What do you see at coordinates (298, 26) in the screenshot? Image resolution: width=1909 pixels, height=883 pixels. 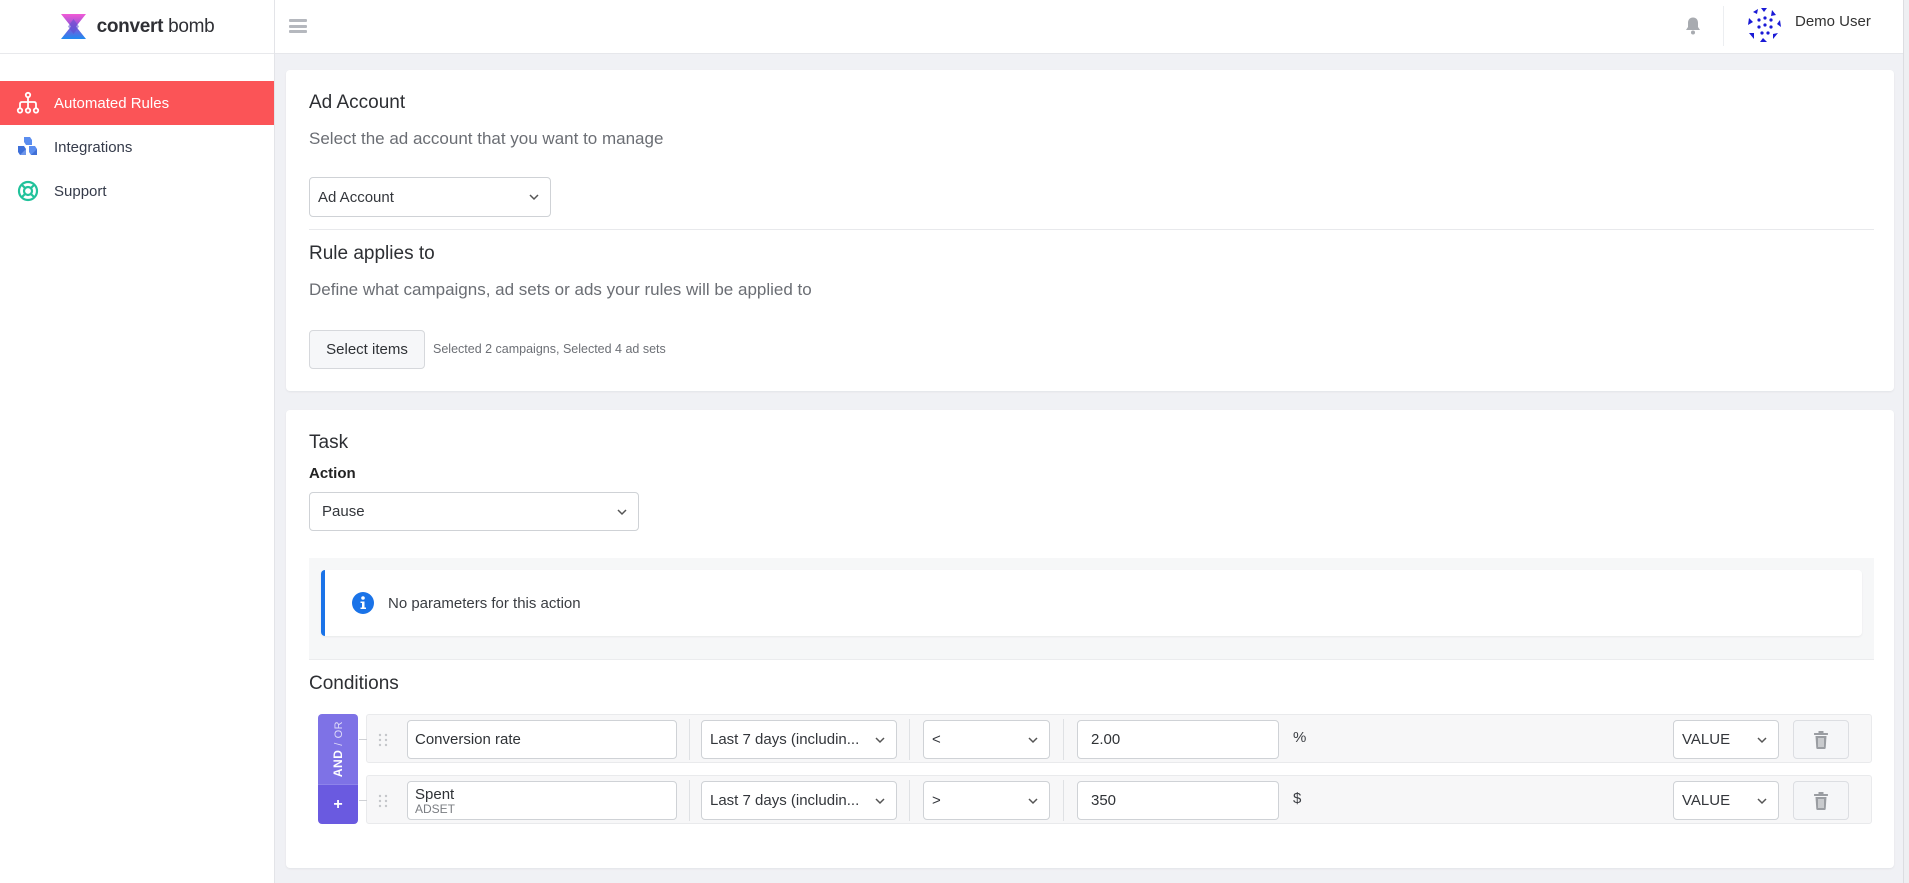 I see `hamburger-menu-icon` at bounding box center [298, 26].